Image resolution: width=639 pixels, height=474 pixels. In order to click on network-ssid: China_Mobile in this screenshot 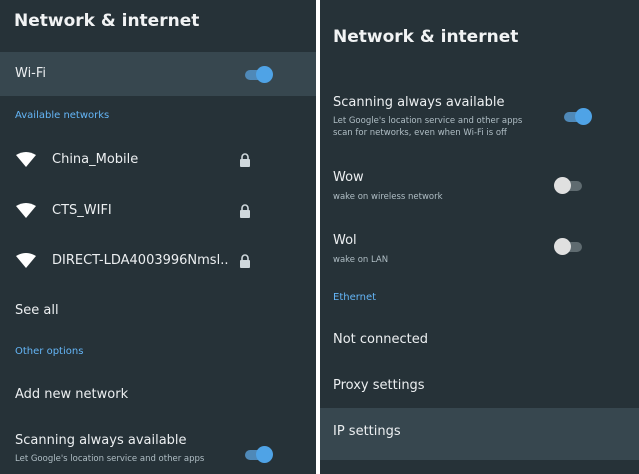, I will do `click(95, 159)`.